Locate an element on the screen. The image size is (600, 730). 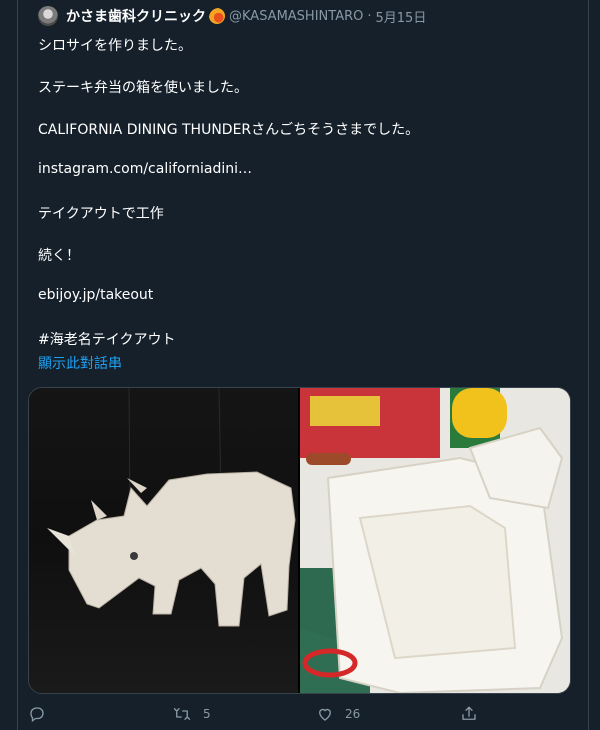
tweet-text-line: ステーキ弁当の箱を使いました。 is located at coordinates (143, 88).